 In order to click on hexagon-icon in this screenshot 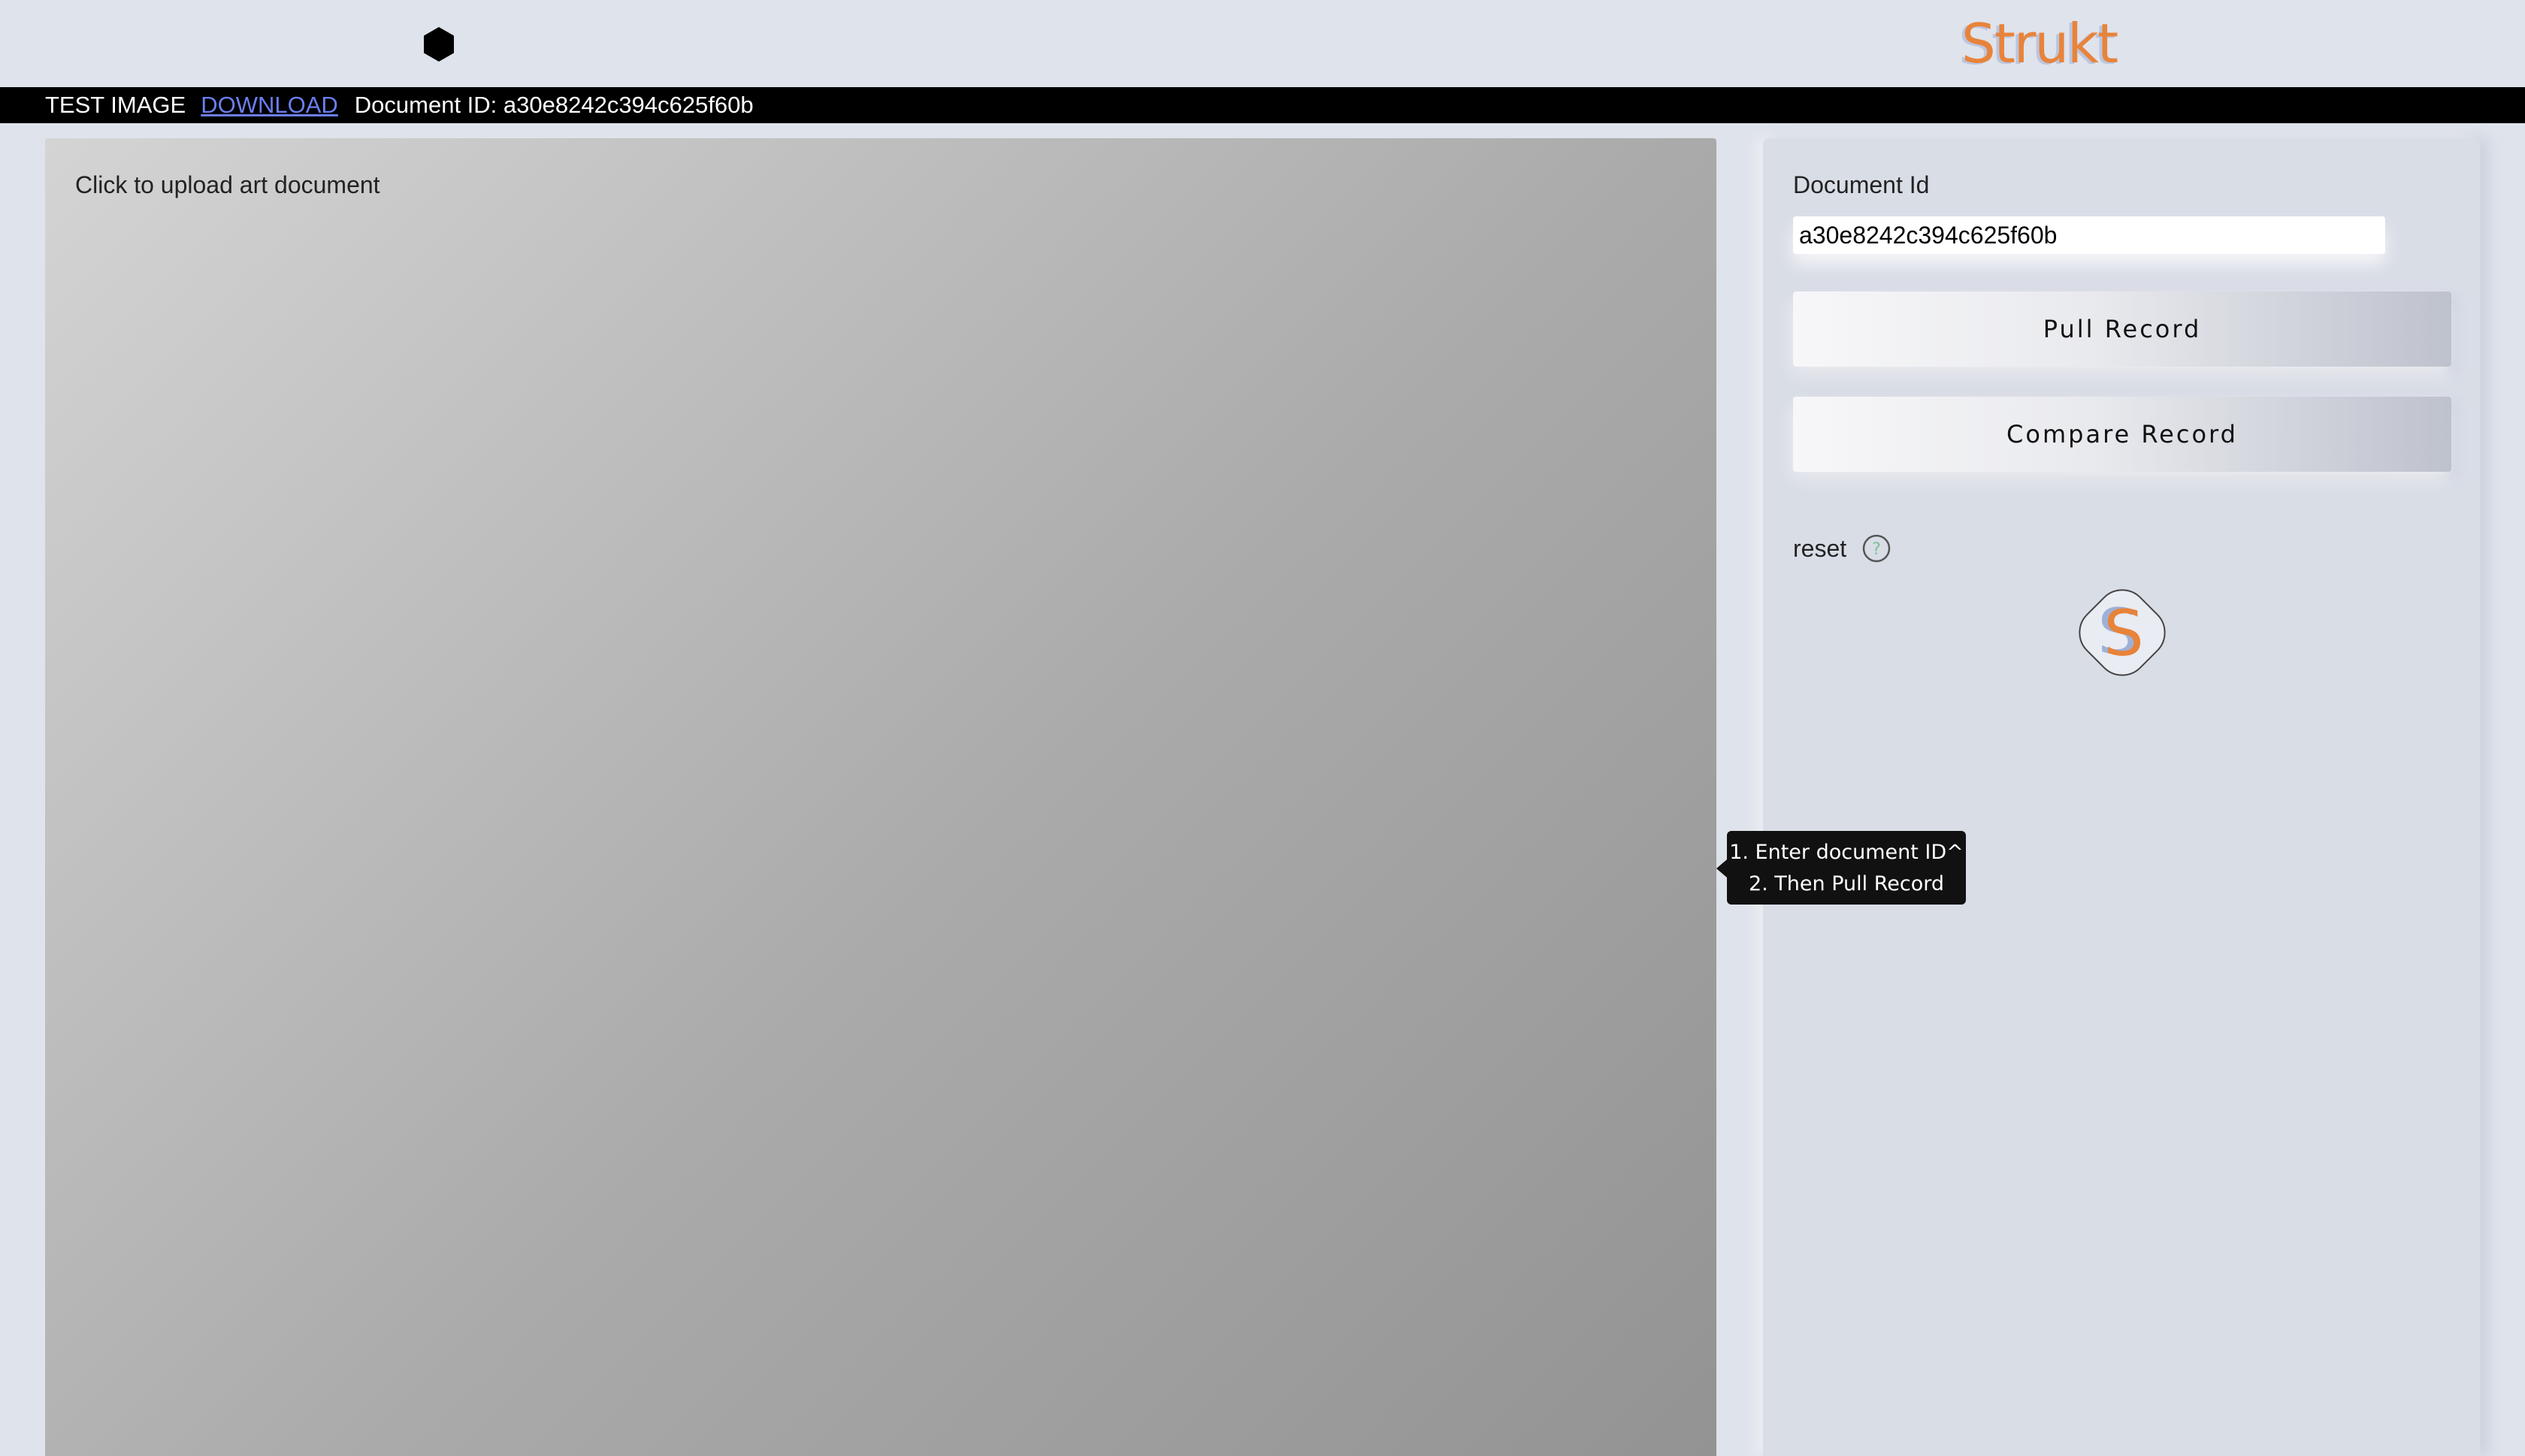, I will do `click(439, 44)`.